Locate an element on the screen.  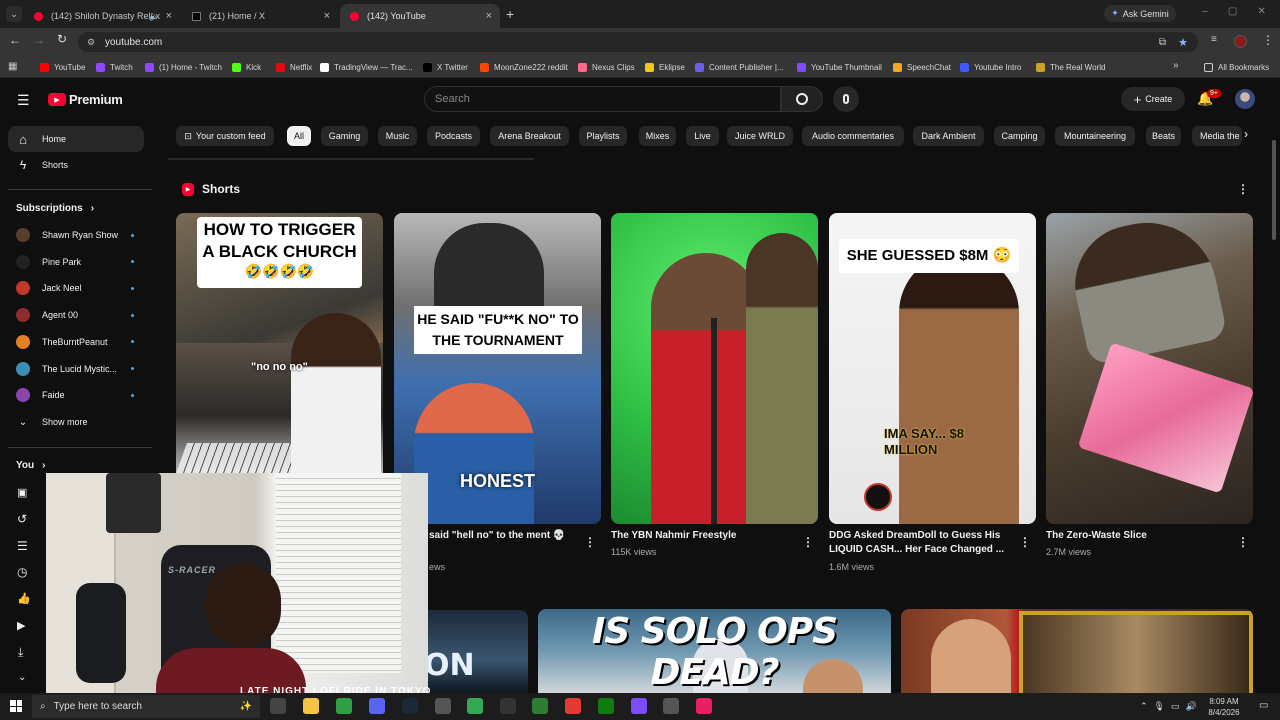
speaker-icon: 🔈 is located at coordinates (154, 16).